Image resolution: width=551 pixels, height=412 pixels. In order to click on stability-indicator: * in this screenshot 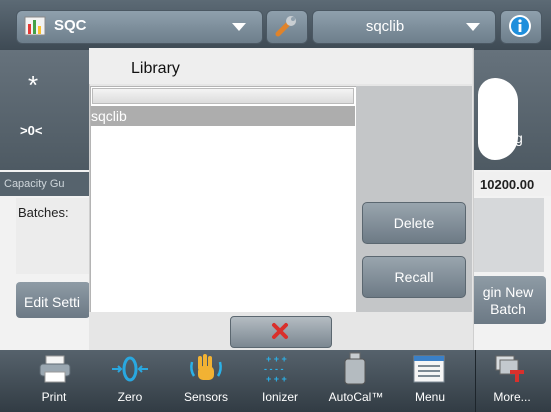, I will do `click(33, 85)`.